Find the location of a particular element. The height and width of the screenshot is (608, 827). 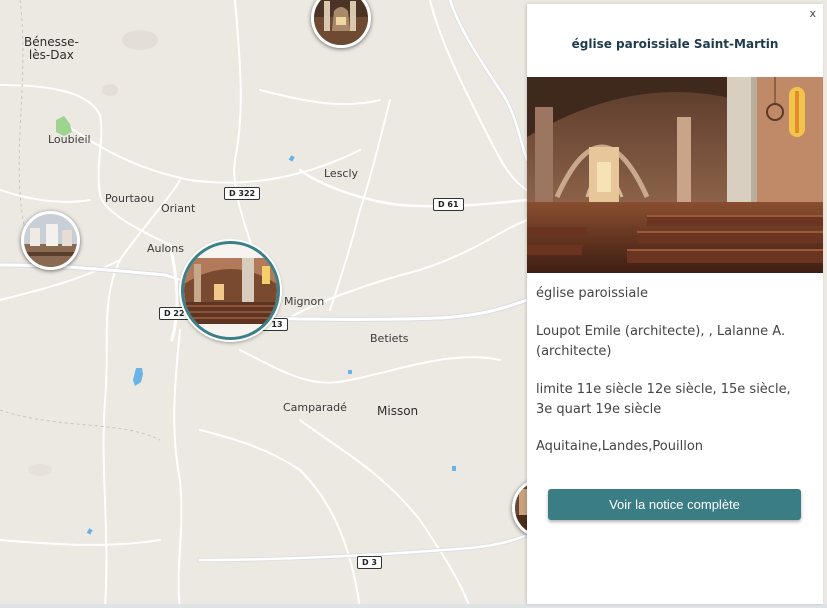

place-label-benesse: Bénesse- lès-Dax is located at coordinates (51, 49).